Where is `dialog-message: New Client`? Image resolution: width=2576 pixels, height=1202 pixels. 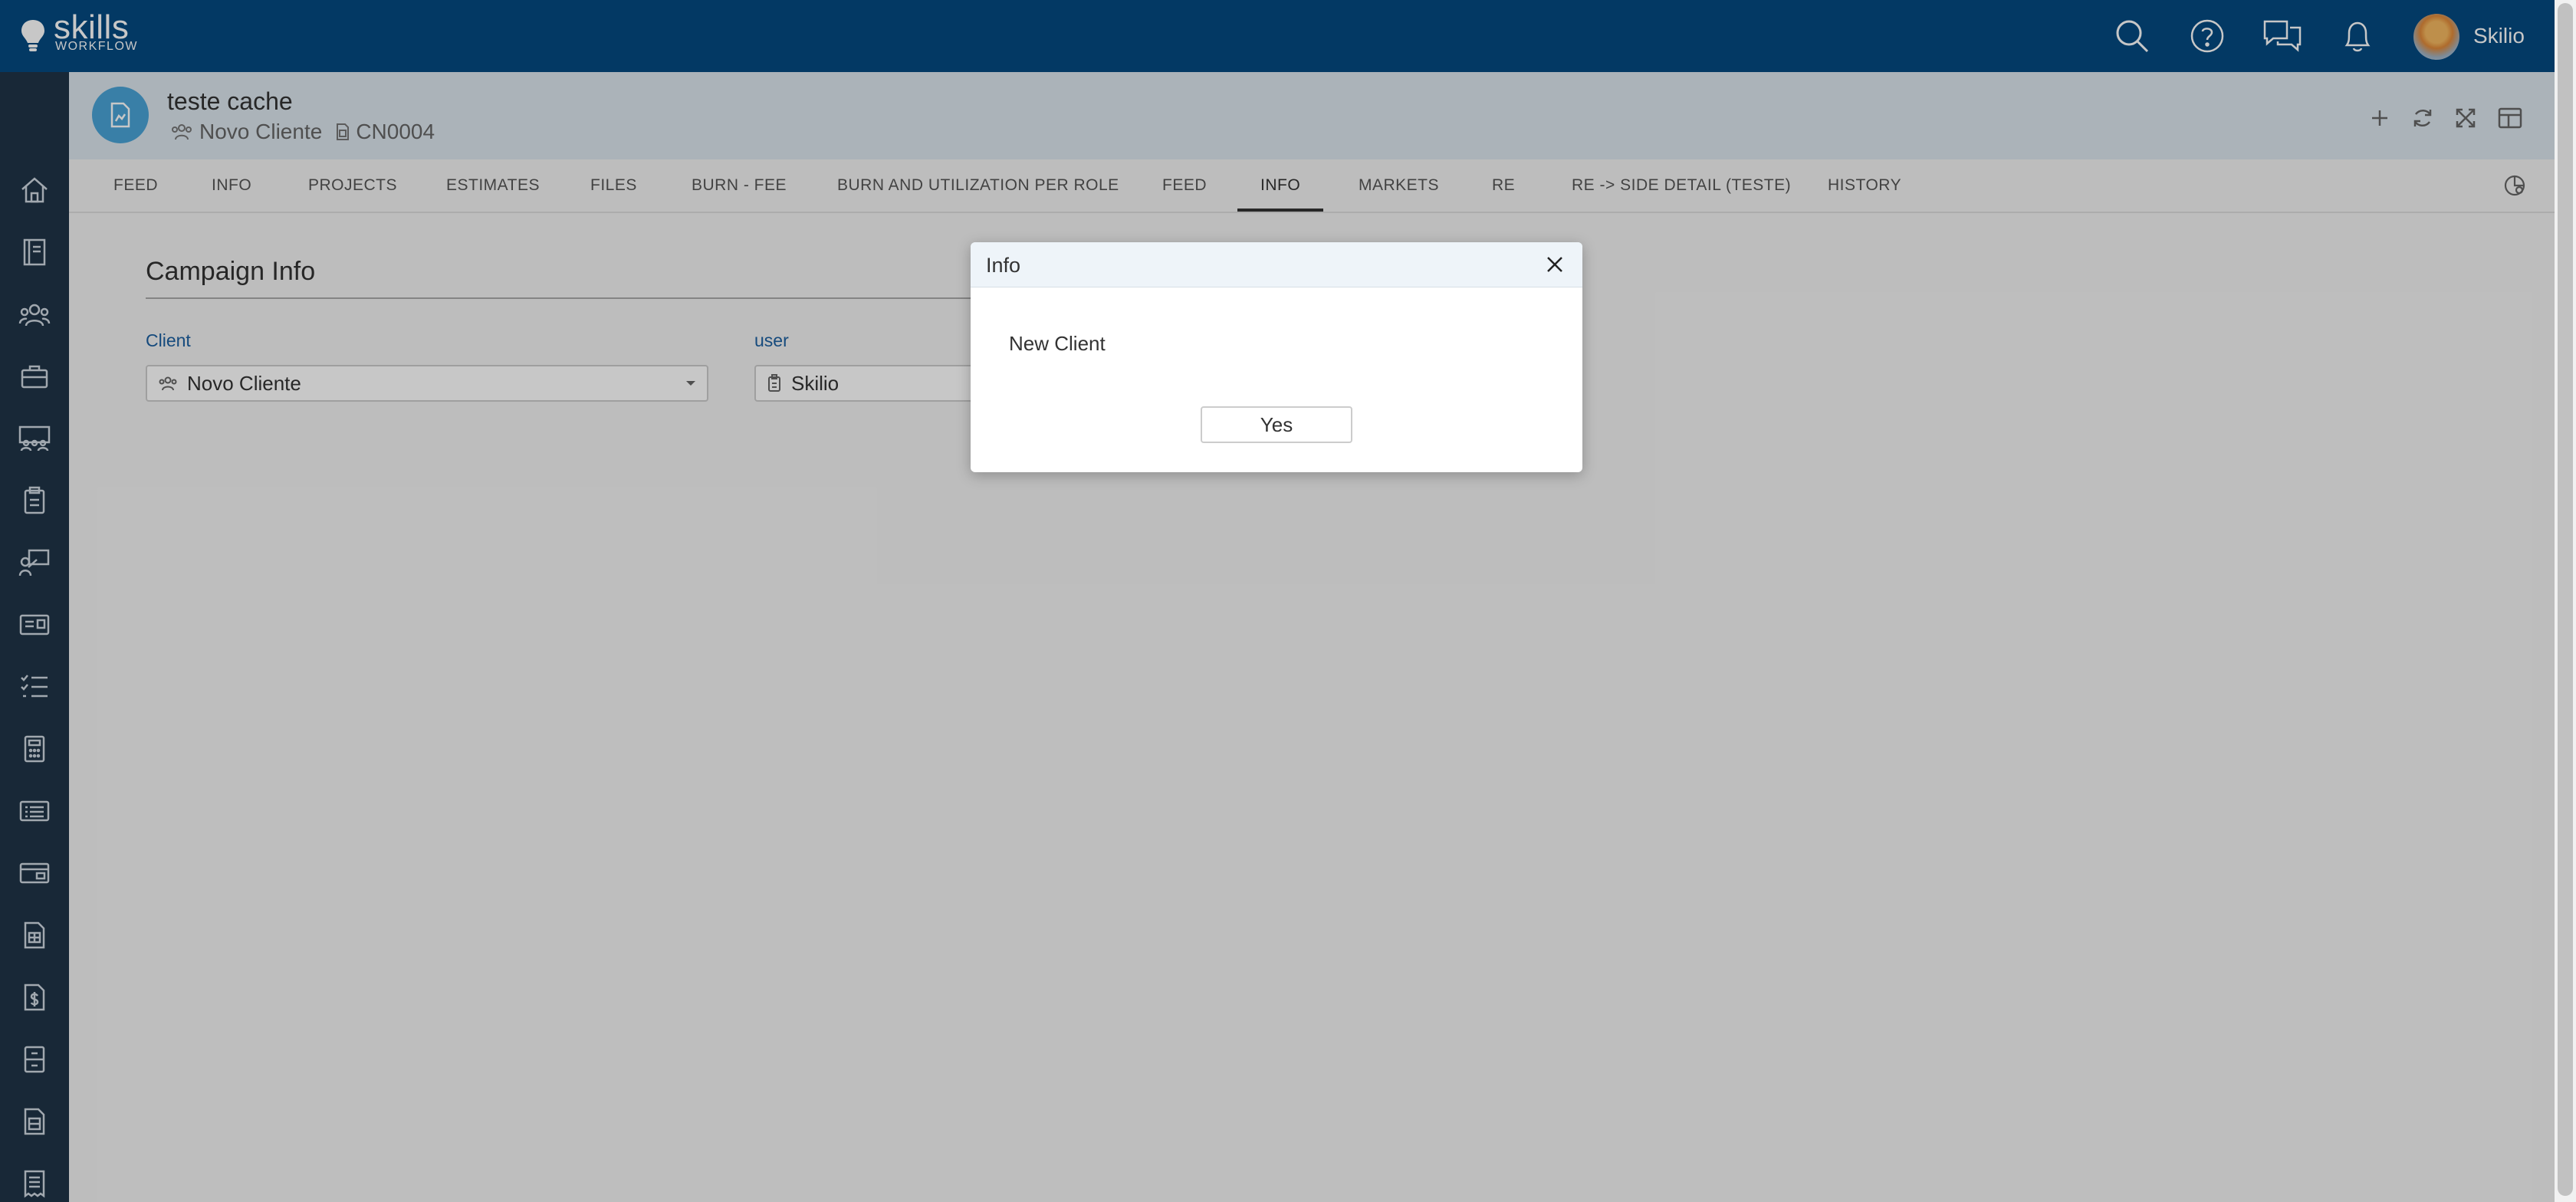
dialog-message: New Client is located at coordinates (1057, 343).